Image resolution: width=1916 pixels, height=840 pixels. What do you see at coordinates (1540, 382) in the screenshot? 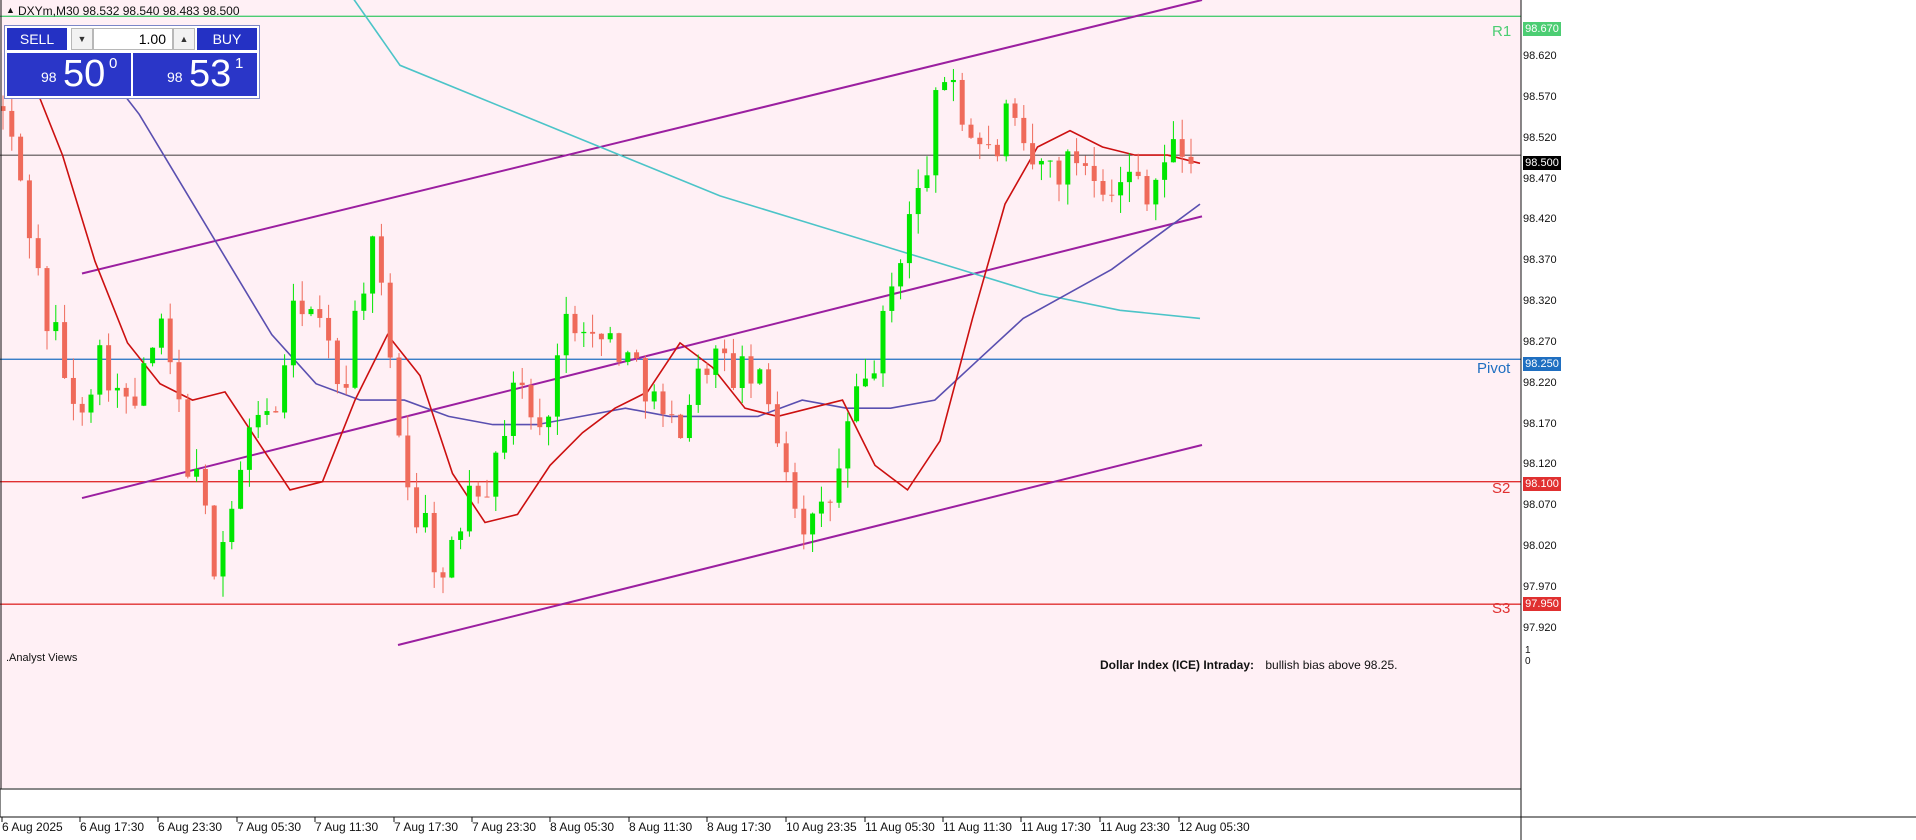
I see `y-axis-tick-label: 98.220` at bounding box center [1540, 382].